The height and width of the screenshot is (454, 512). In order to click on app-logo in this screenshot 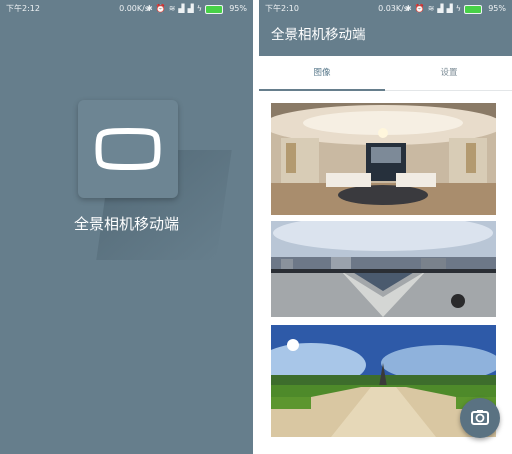, I will do `click(128, 149)`.